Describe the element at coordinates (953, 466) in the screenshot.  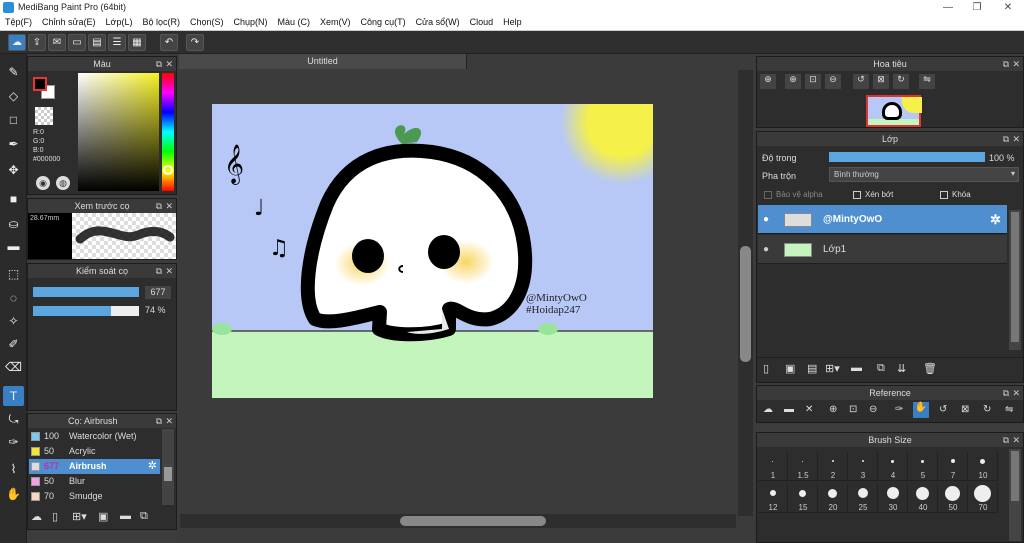
I see `brush-size-option: 7` at that location.